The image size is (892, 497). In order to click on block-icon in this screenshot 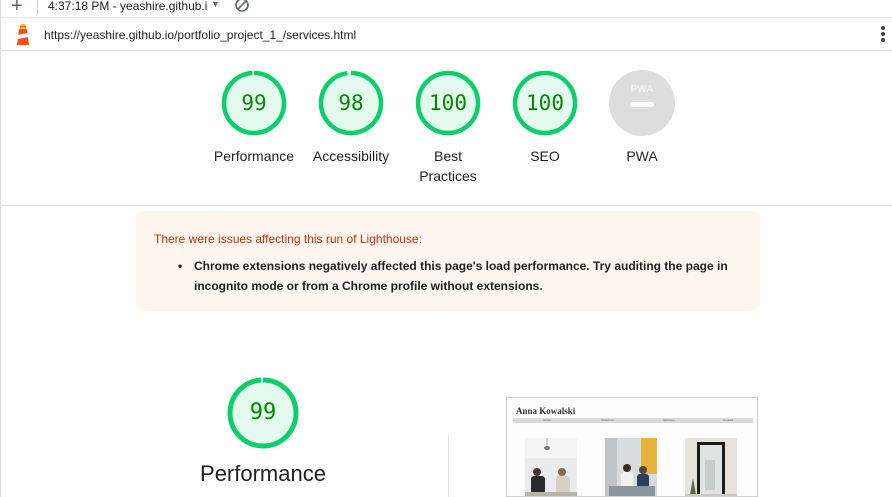, I will do `click(242, 6)`.